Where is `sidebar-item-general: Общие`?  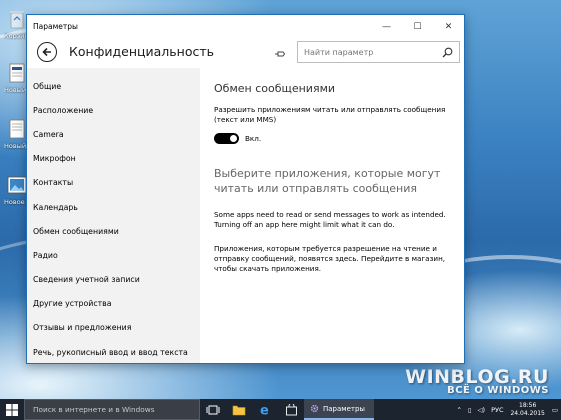 sidebar-item-general: Общие is located at coordinates (113, 86).